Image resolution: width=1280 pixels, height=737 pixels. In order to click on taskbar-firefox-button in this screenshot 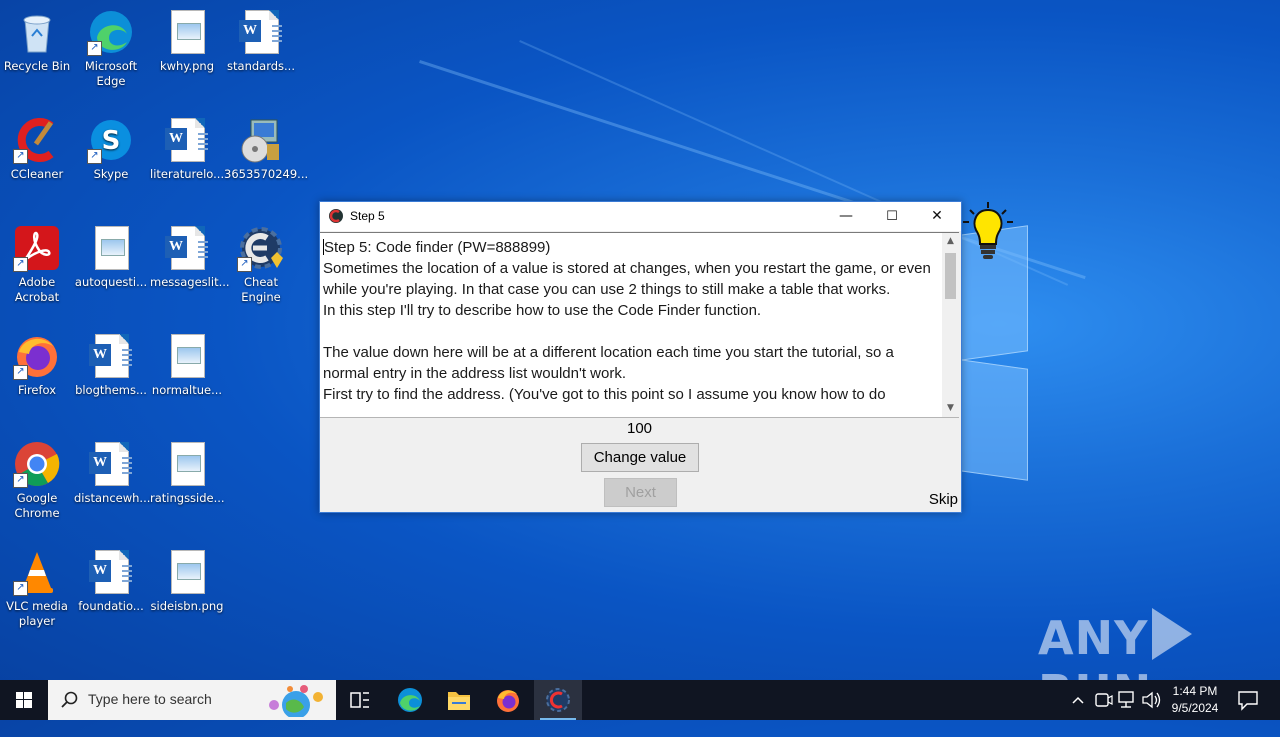, I will do `click(508, 700)`.